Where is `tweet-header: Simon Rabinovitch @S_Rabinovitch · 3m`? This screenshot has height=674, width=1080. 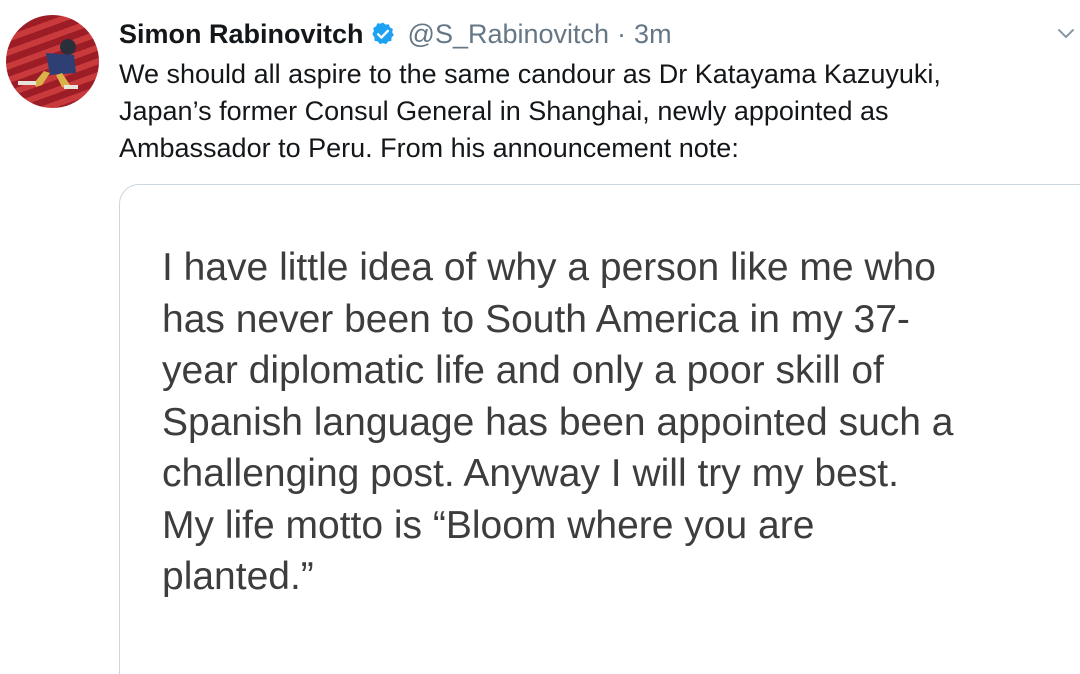
tweet-header: Simon Rabinovitch @S_Rabinovitch · 3m is located at coordinates (395, 34).